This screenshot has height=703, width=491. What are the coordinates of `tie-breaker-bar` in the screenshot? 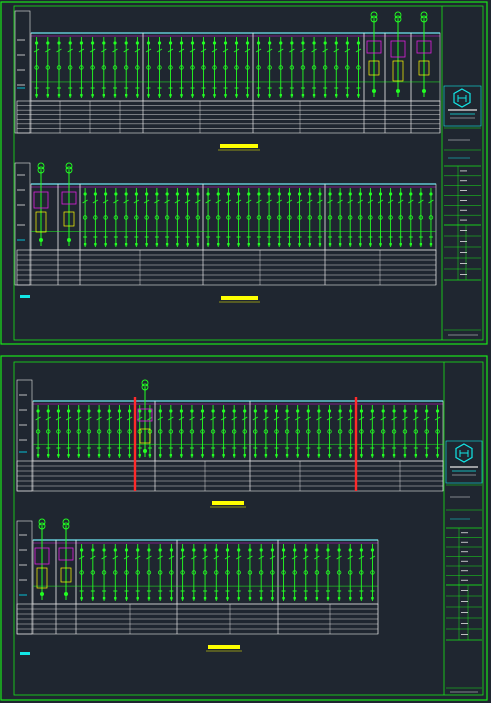 It's located at (135, 444).